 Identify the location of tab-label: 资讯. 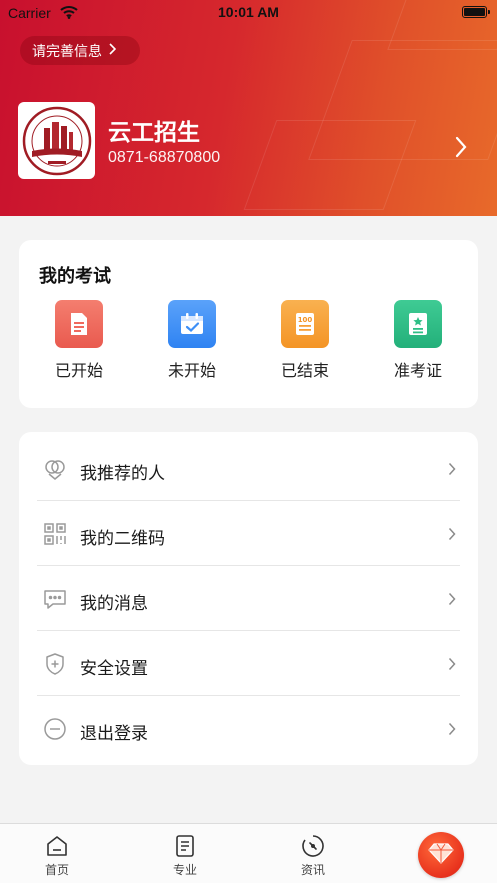
(312, 870).